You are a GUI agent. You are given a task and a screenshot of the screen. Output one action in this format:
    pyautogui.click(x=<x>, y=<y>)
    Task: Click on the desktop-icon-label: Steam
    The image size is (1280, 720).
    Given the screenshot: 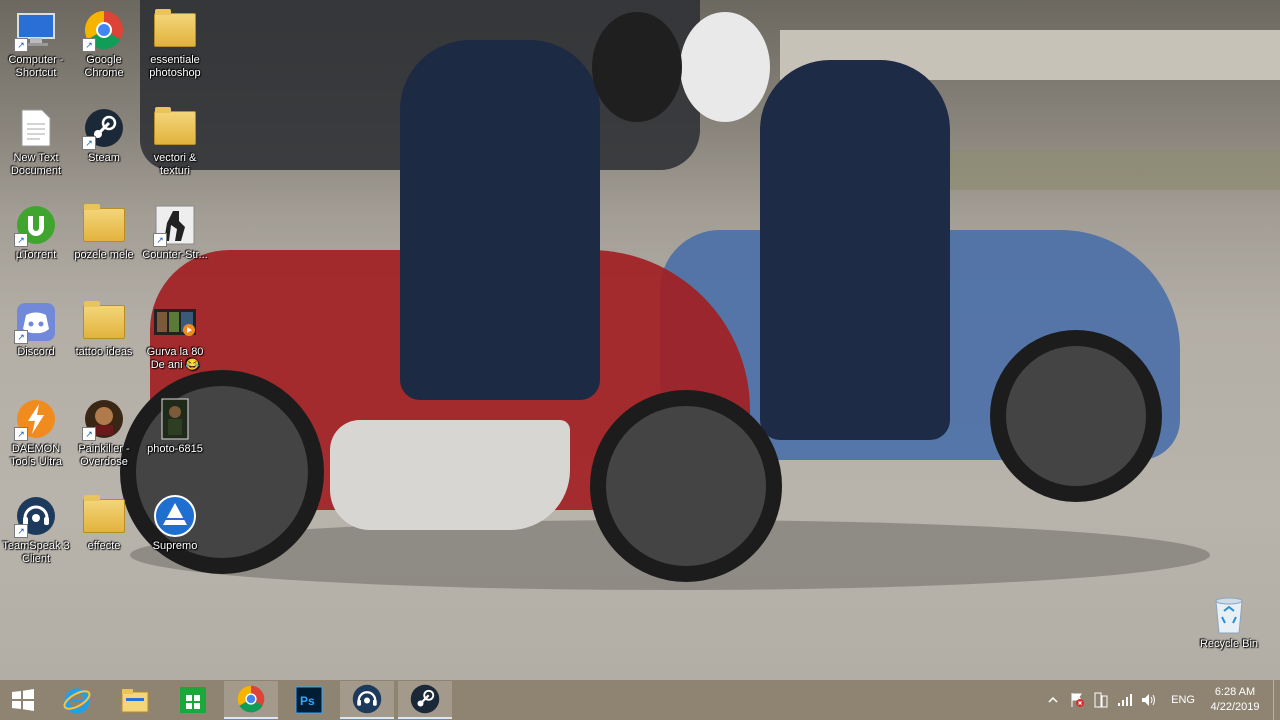 What is the action you would take?
    pyautogui.click(x=104, y=158)
    